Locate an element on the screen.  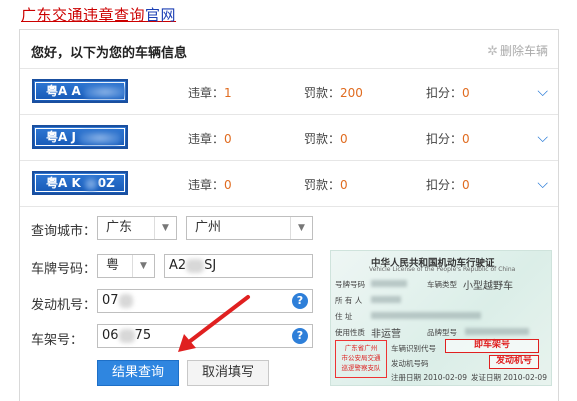
page-title-link: 广东交通违章查询官网 is located at coordinates (98, 14).